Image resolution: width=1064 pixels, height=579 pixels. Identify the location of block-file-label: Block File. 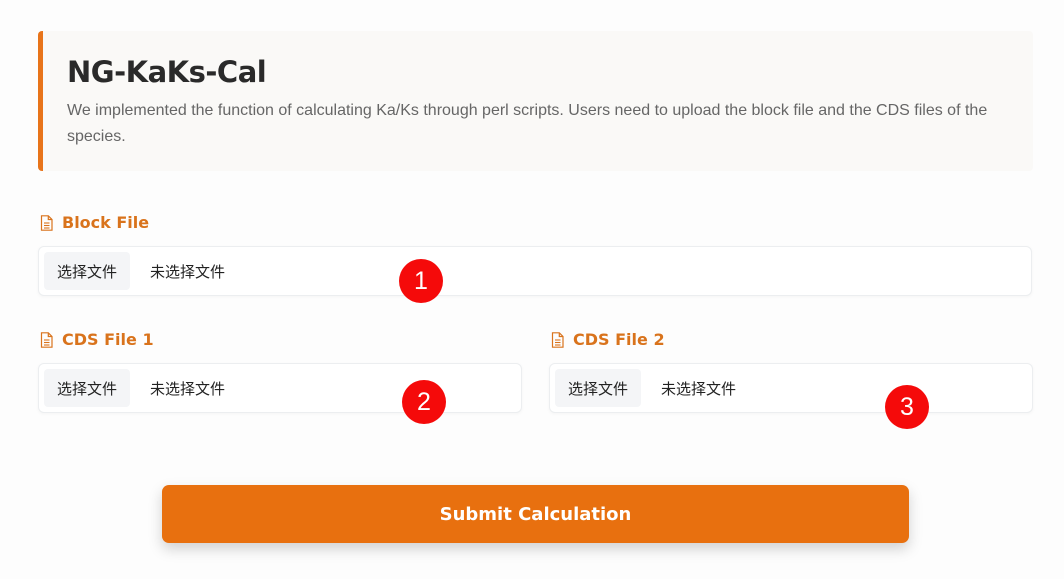
(94, 222).